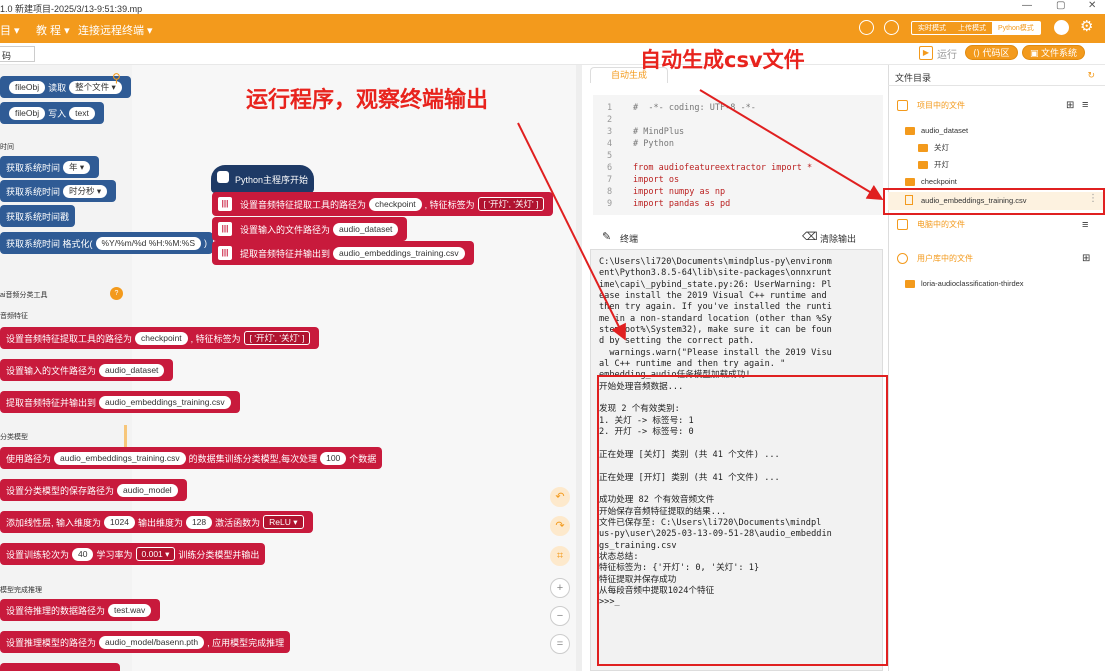 The image size is (1105, 671). Describe the element at coordinates (571, 231) in the screenshot. I see `arrow-to-terminal` at that location.